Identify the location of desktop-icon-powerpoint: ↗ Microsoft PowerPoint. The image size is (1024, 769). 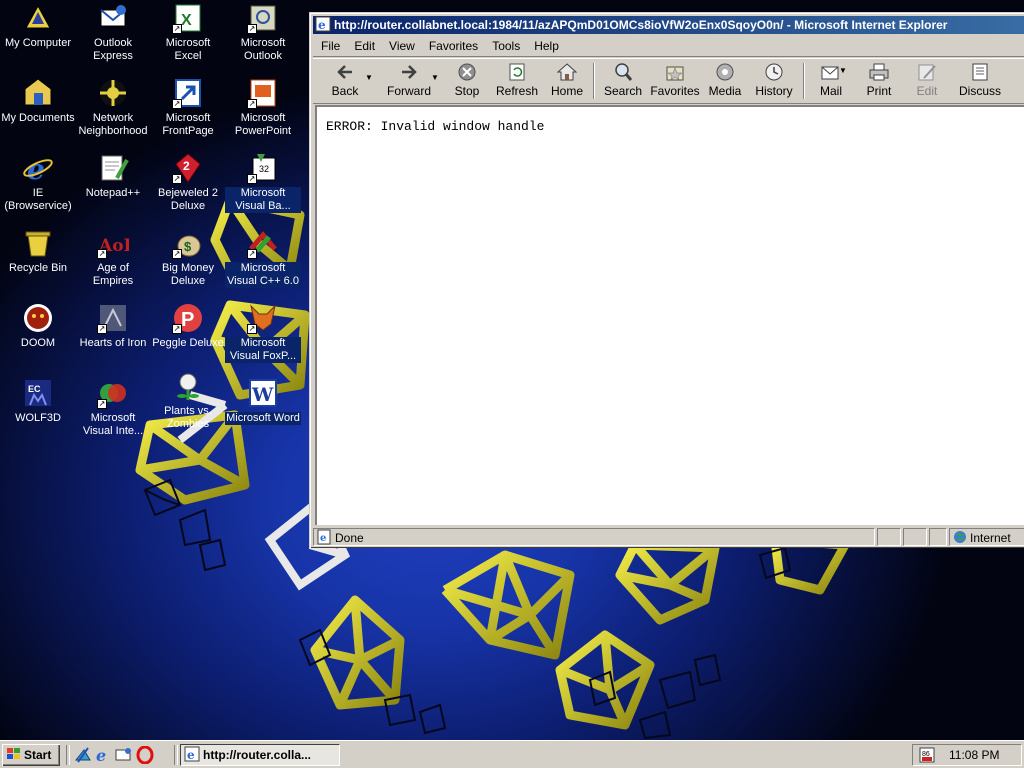
(263, 107).